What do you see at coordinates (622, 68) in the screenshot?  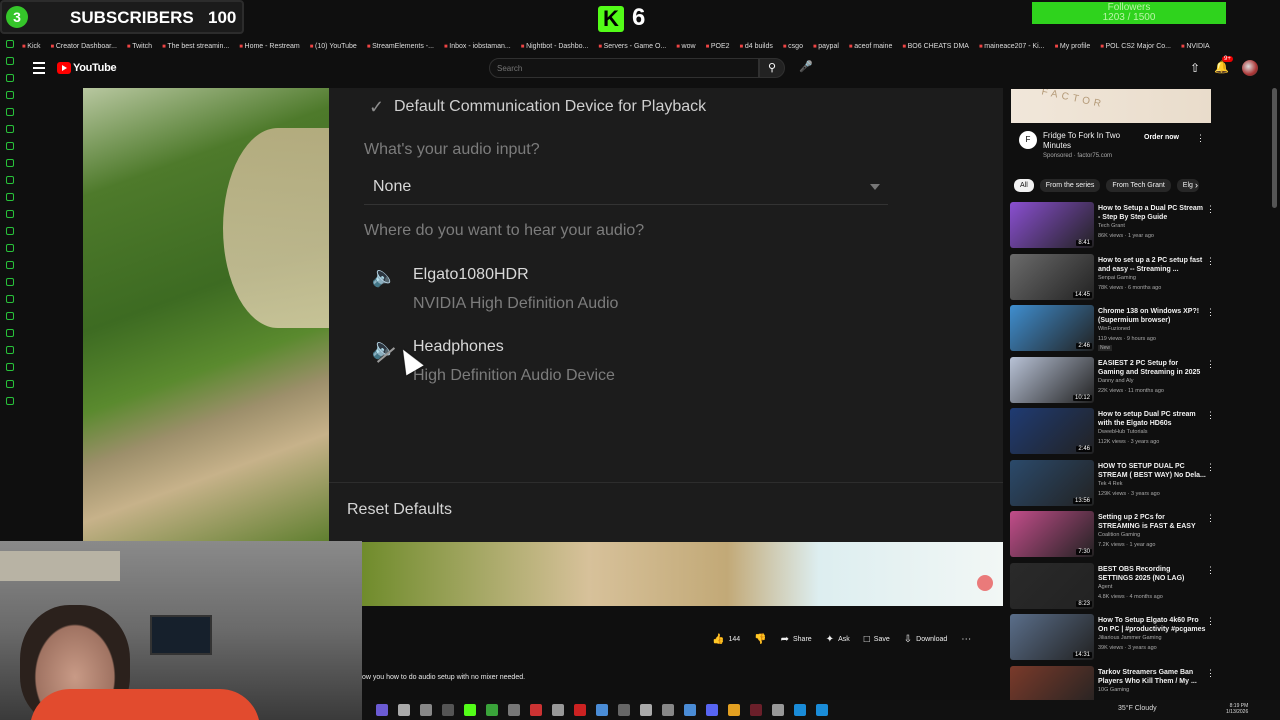 I see `search-input` at bounding box center [622, 68].